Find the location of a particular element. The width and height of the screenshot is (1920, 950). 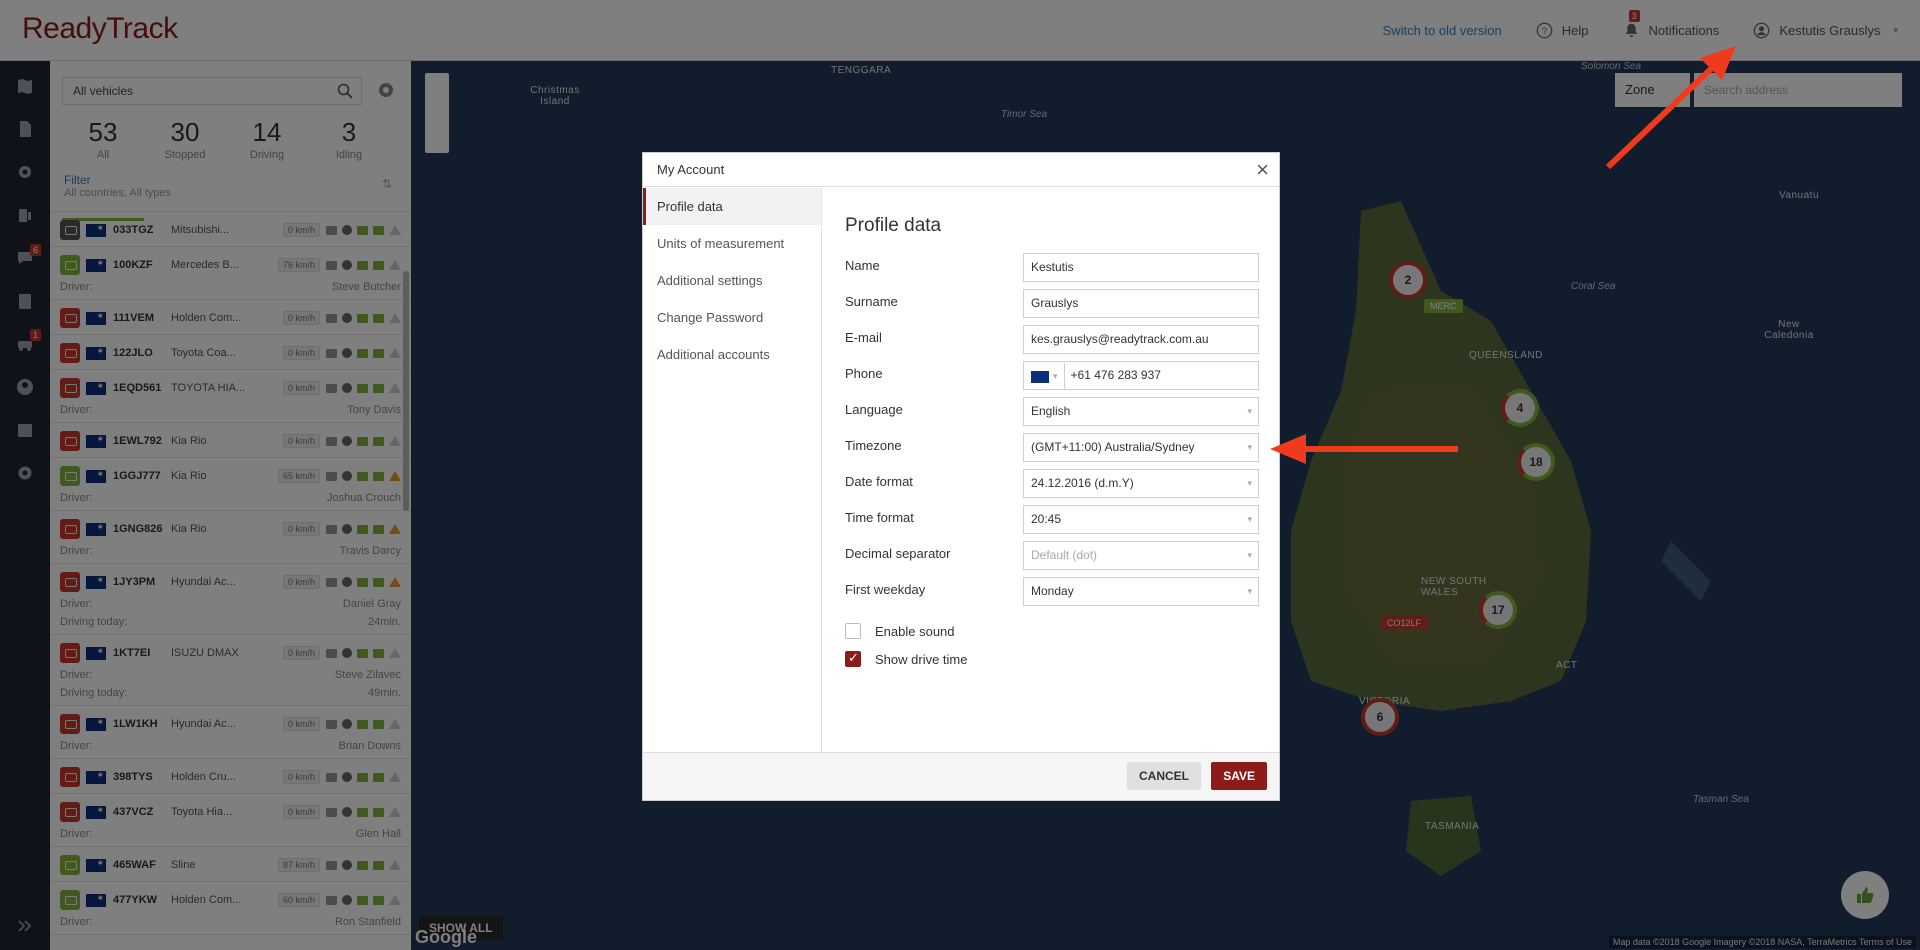

name-row: Name Kestutis is located at coordinates (1052, 271).